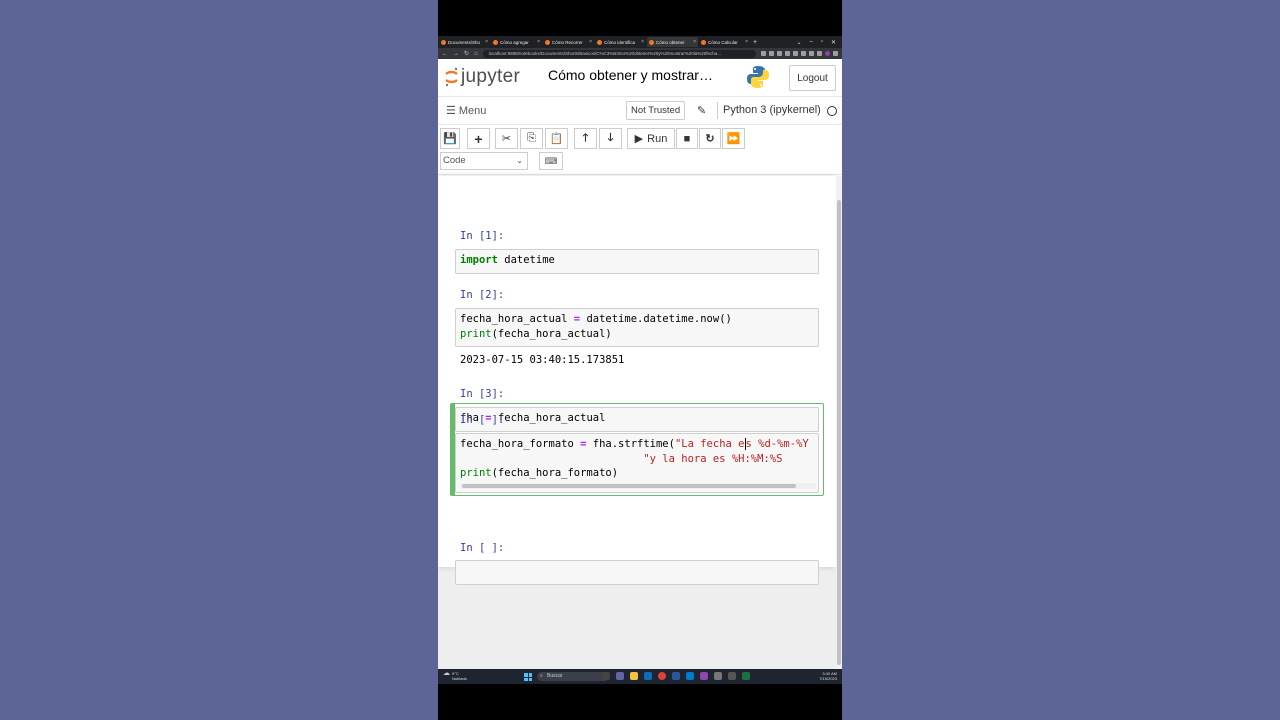  Describe the element at coordinates (466, 53) in the screenshot. I see `reload-icon: ↻` at that location.